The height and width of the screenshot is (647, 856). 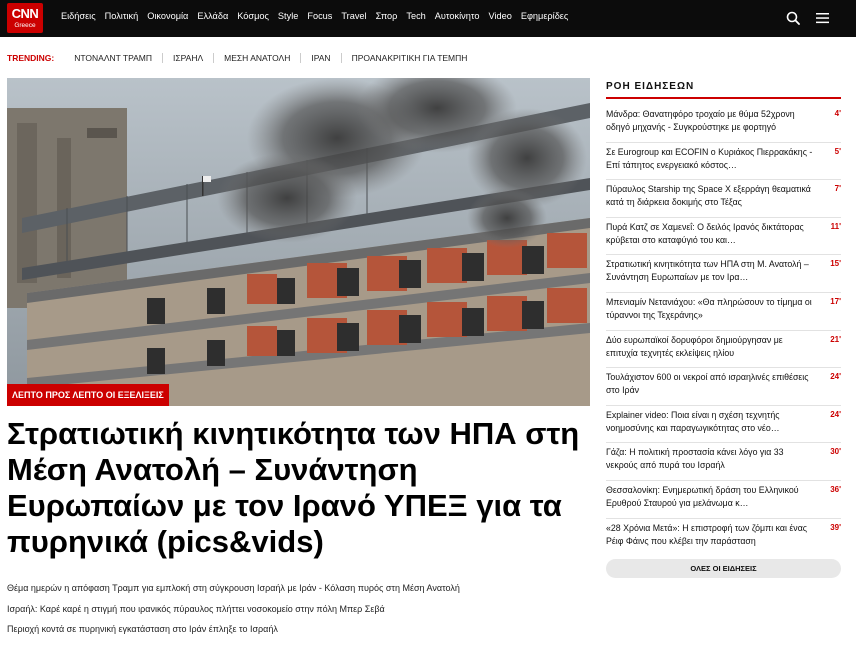 What do you see at coordinates (837, 189) in the screenshot?
I see `feed-item-time: 7'` at bounding box center [837, 189].